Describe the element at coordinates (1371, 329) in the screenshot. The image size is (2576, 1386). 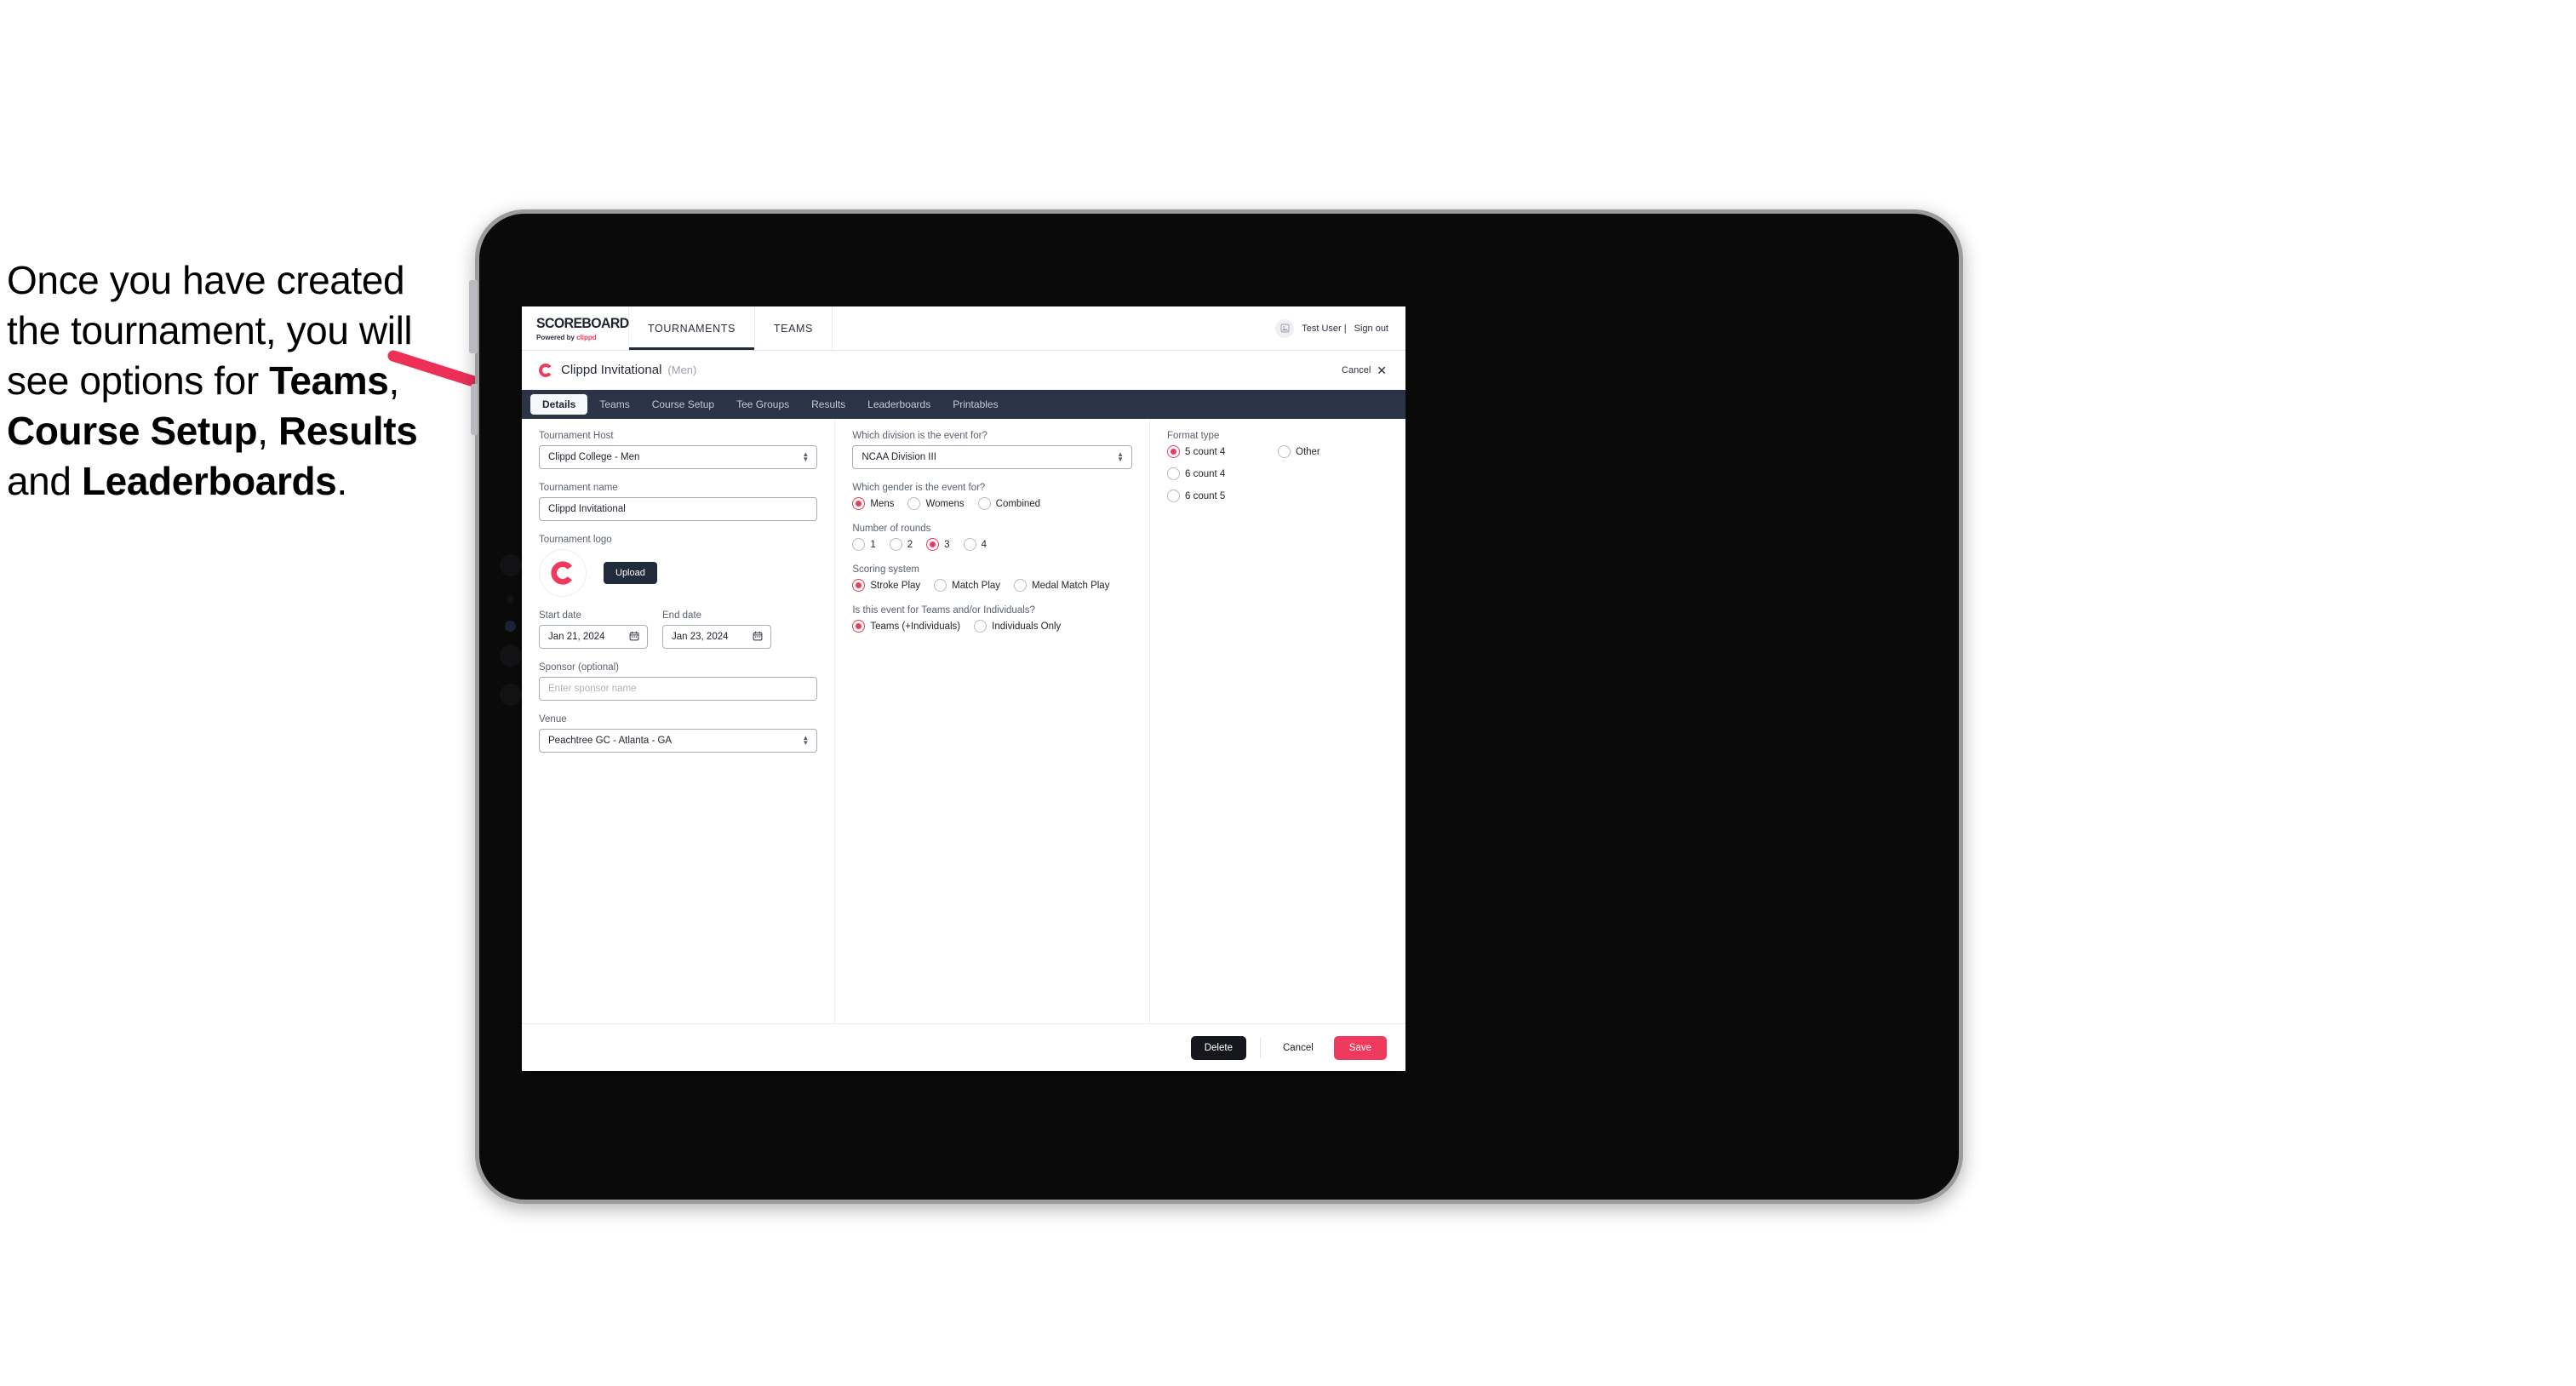
I see `sign-out-link: Sign out` at that location.